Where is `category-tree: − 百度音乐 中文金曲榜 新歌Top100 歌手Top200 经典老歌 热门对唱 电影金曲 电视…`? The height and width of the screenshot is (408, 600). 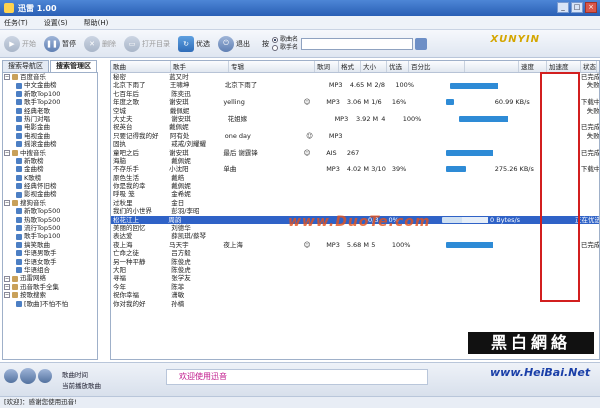 category-tree: − 百度音乐 中文金曲榜 新歌Top100 歌手Top200 经典老歌 热门对唱 电影金曲 电视… is located at coordinates (50, 216).